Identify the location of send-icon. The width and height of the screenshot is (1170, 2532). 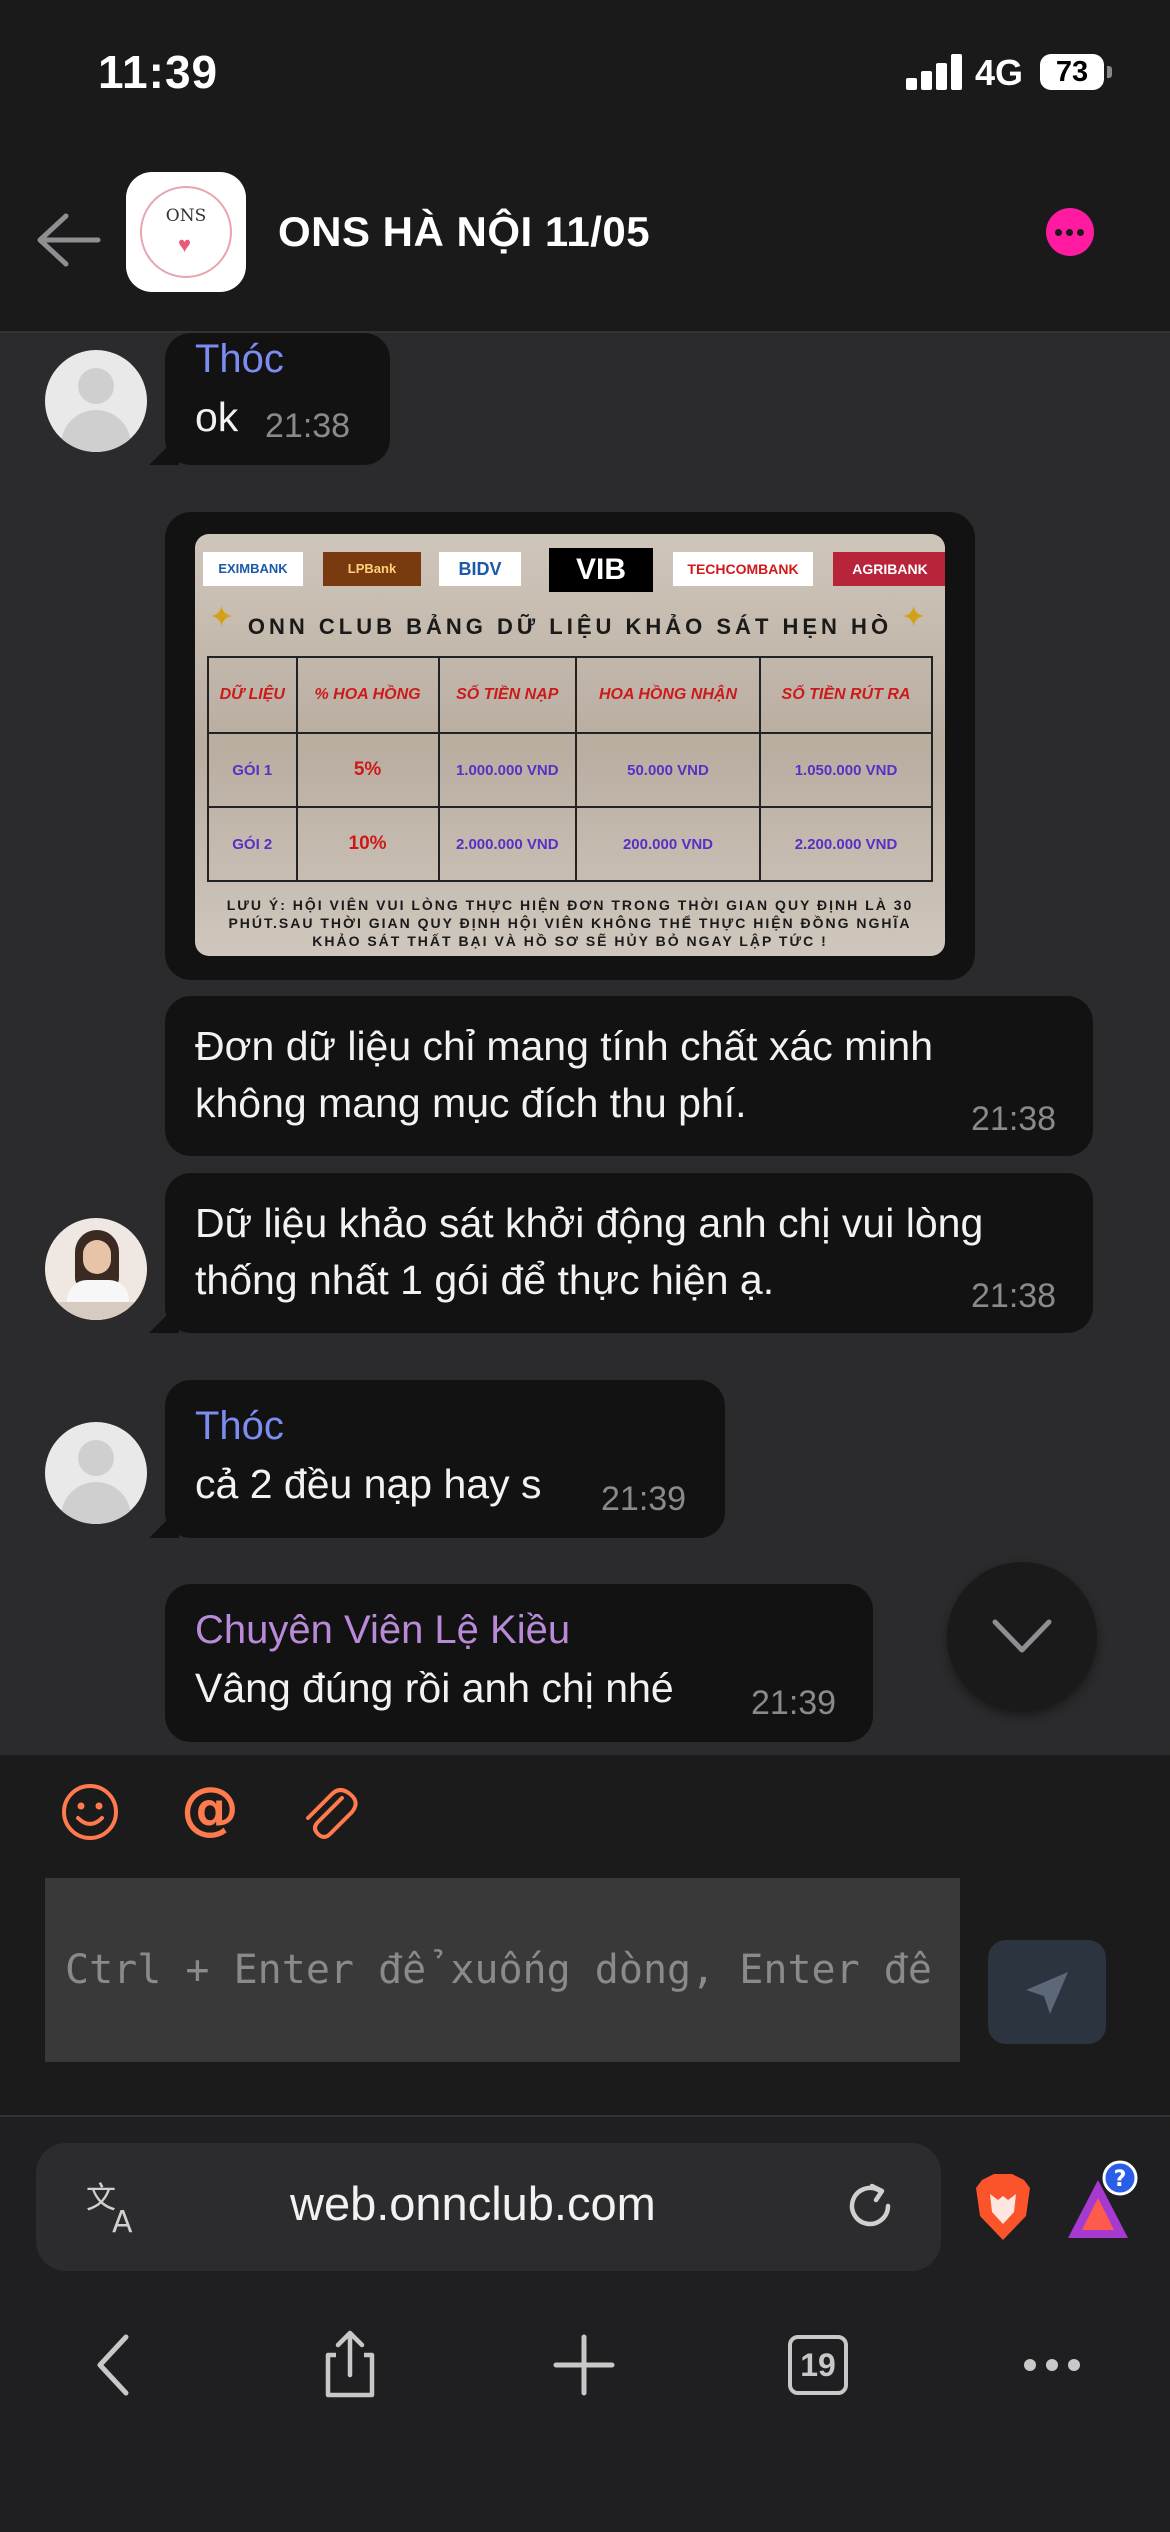
(1047, 1993).